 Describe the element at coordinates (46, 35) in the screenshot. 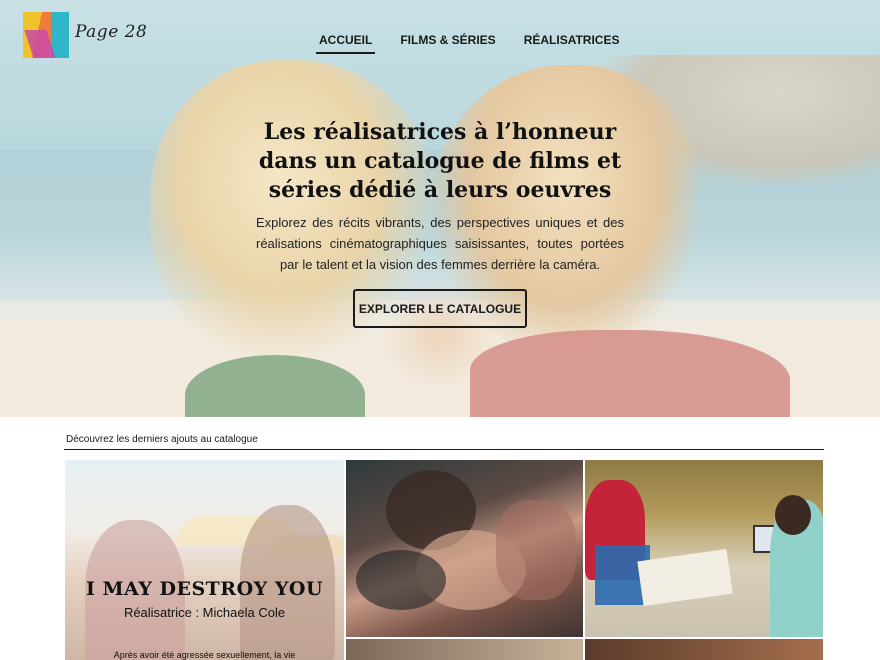

I see `logo` at that location.